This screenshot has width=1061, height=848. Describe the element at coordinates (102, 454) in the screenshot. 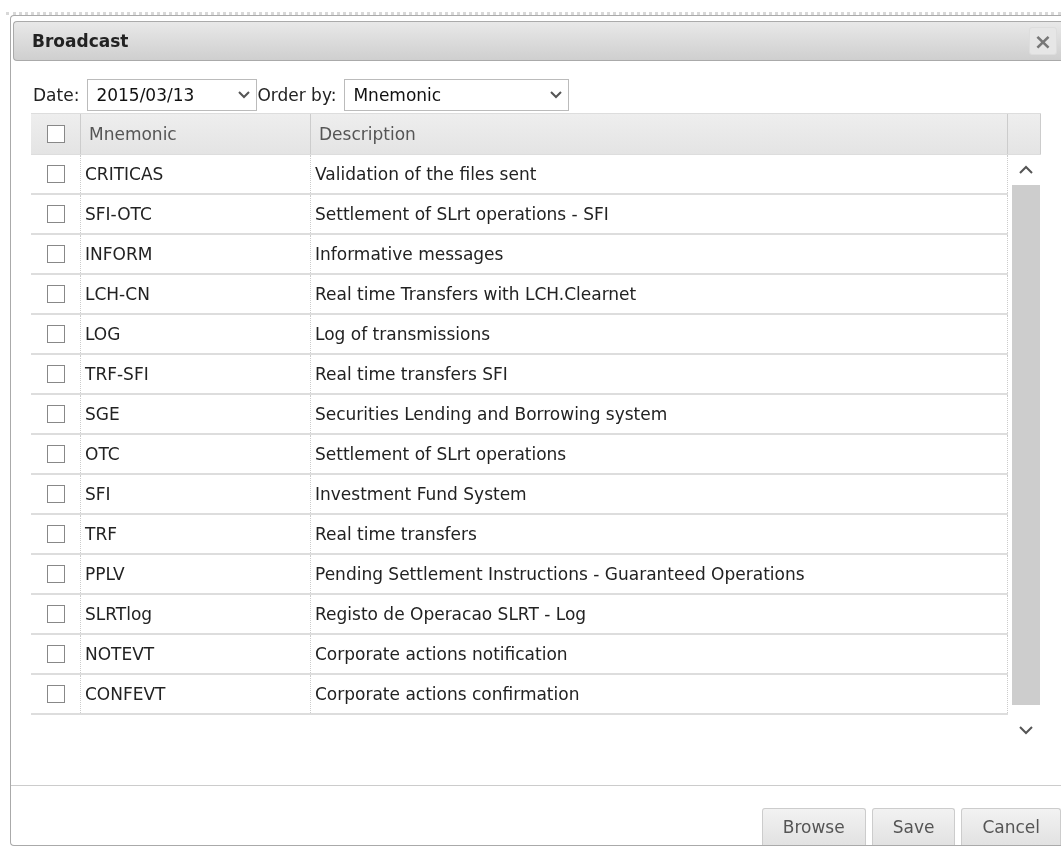

I see `table-cell-text: OTC` at that location.